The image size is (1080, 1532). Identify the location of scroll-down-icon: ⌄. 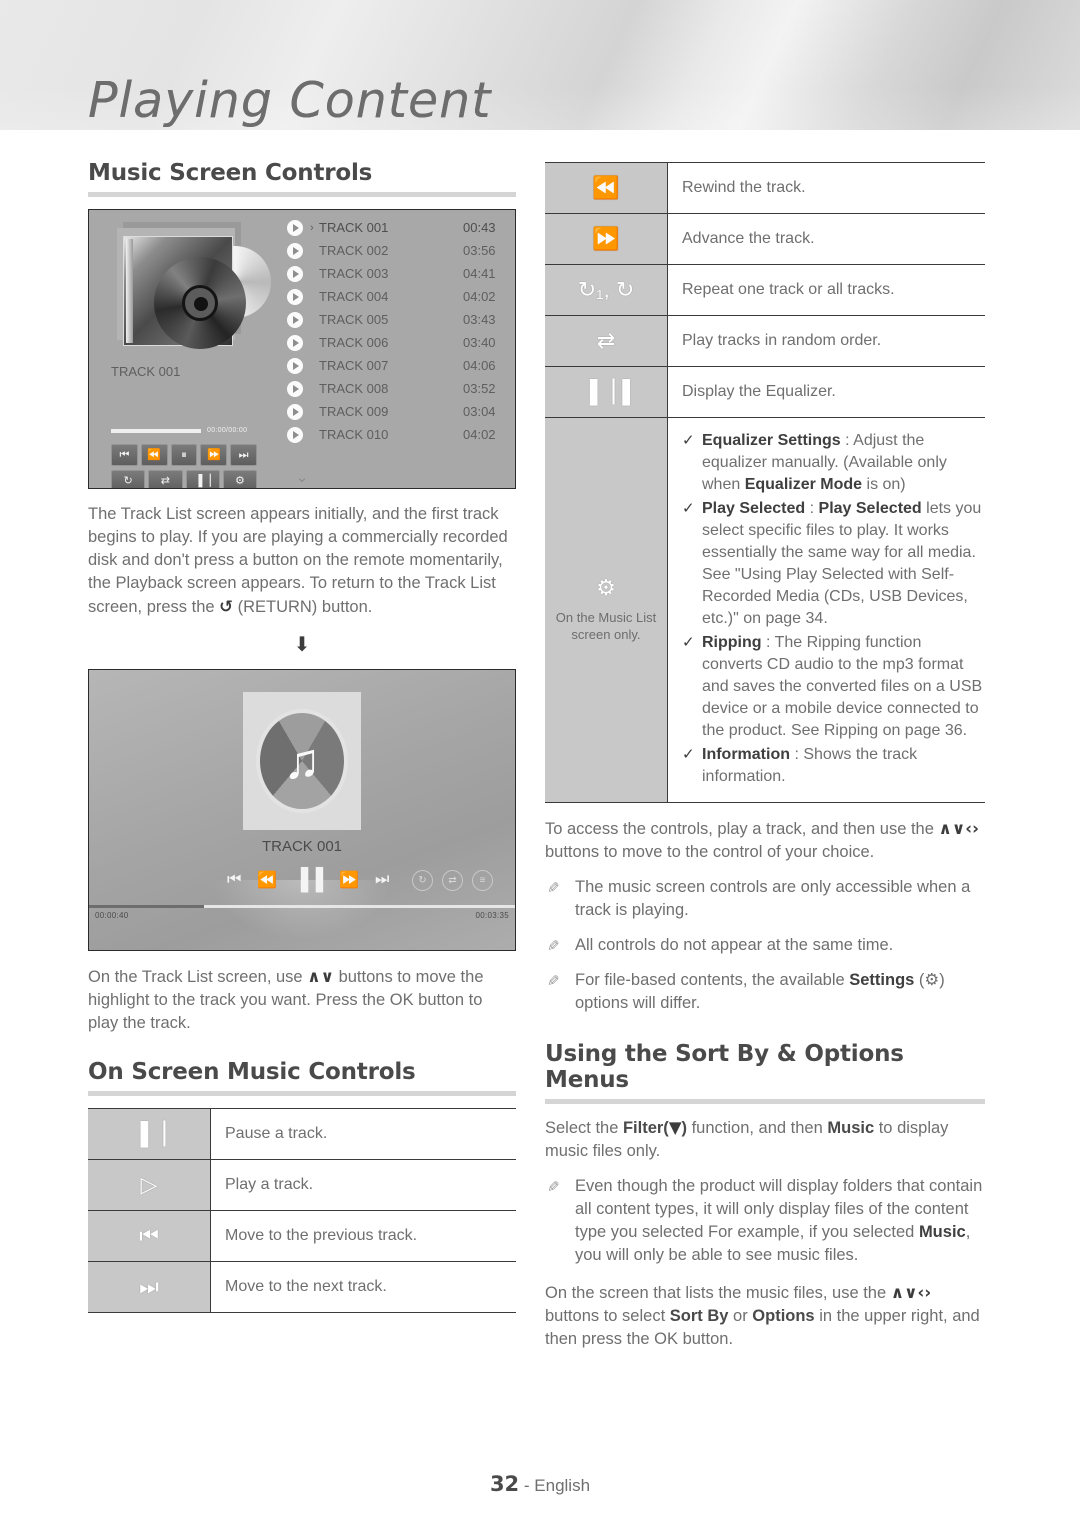
(302, 477).